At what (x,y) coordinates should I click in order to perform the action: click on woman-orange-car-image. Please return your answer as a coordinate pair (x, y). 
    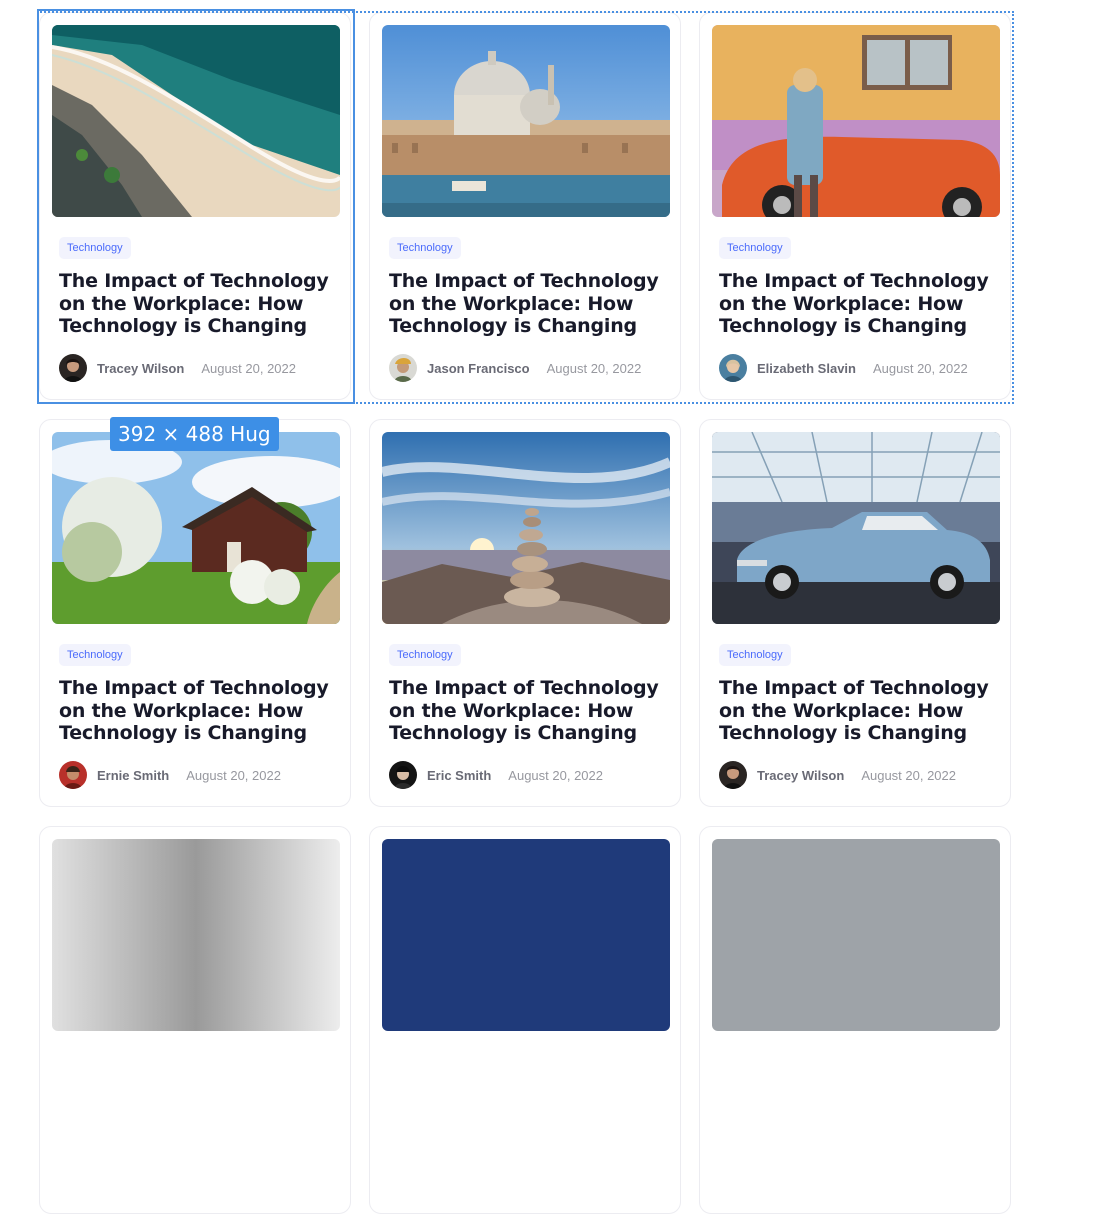
    Looking at the image, I should click on (856, 121).